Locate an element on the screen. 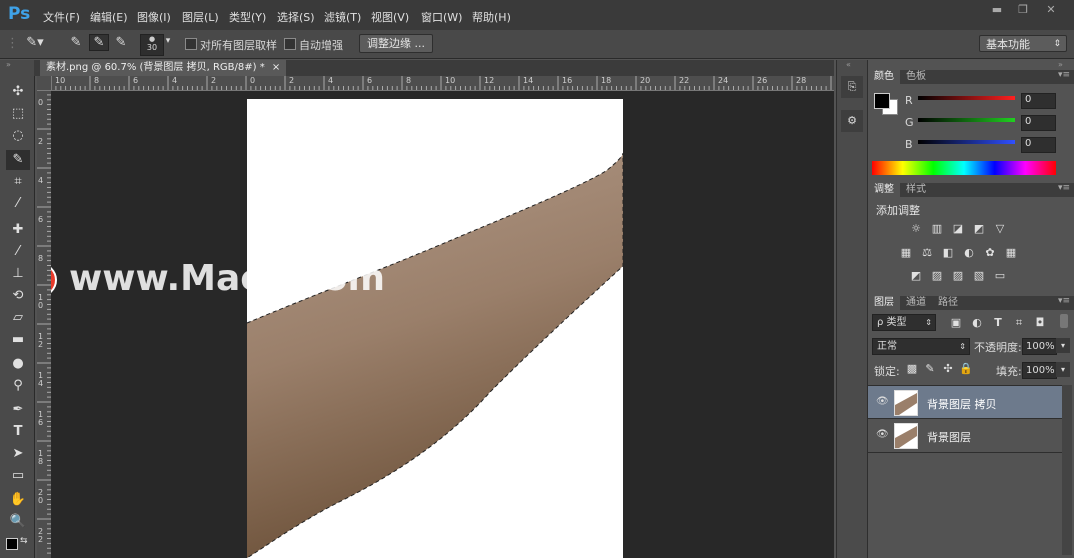 The height and width of the screenshot is (558, 1074). black-white-icon: ◧ is located at coordinates (948, 252).